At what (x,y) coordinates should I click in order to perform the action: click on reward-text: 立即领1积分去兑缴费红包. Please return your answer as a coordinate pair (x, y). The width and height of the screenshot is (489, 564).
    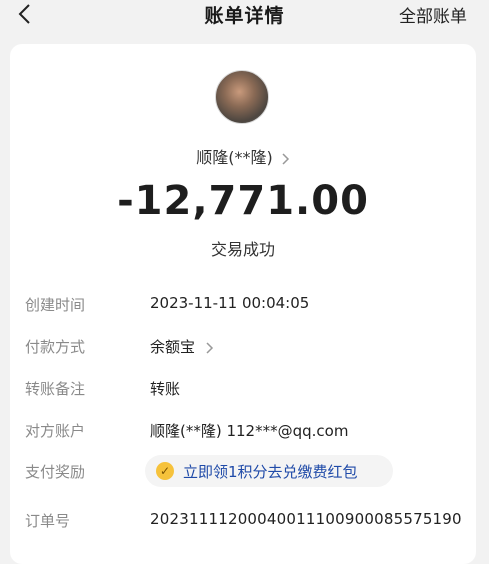
    Looking at the image, I should click on (270, 471).